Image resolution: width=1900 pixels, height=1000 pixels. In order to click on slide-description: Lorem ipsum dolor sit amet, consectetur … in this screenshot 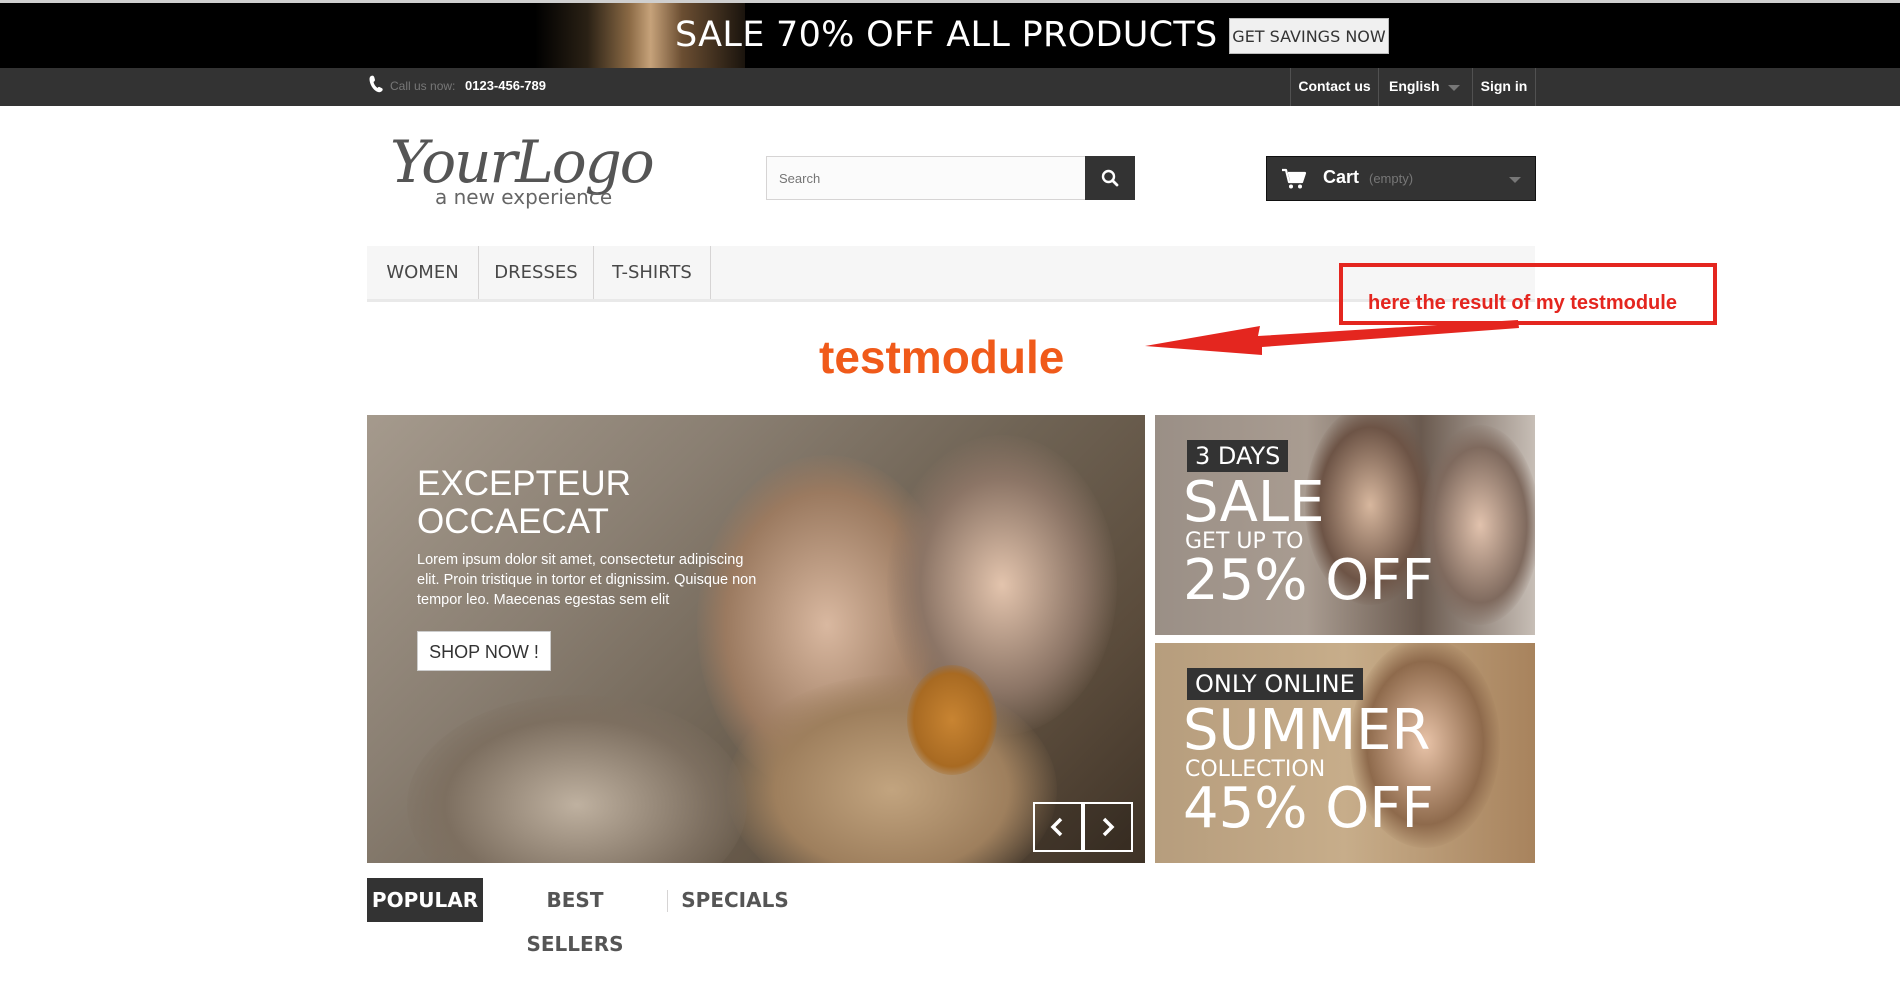, I will do `click(587, 580)`.